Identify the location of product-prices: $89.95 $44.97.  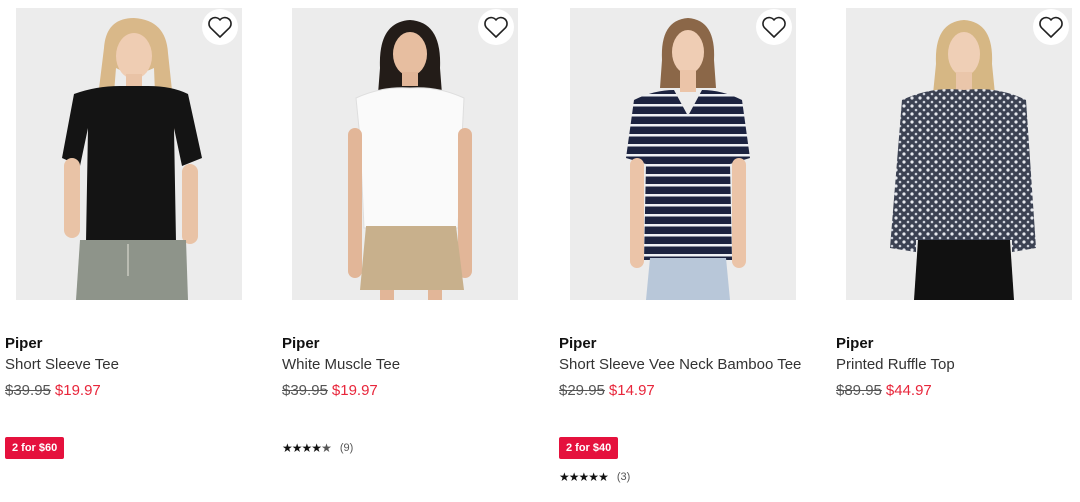
(884, 390).